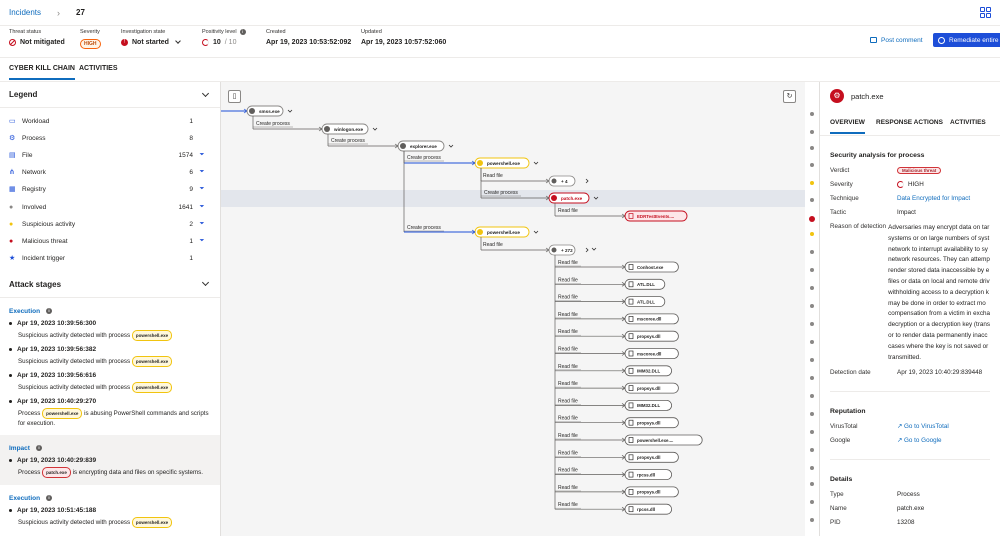 This screenshot has height=536, width=1000. I want to click on legend-title: Legend, so click(23, 94).